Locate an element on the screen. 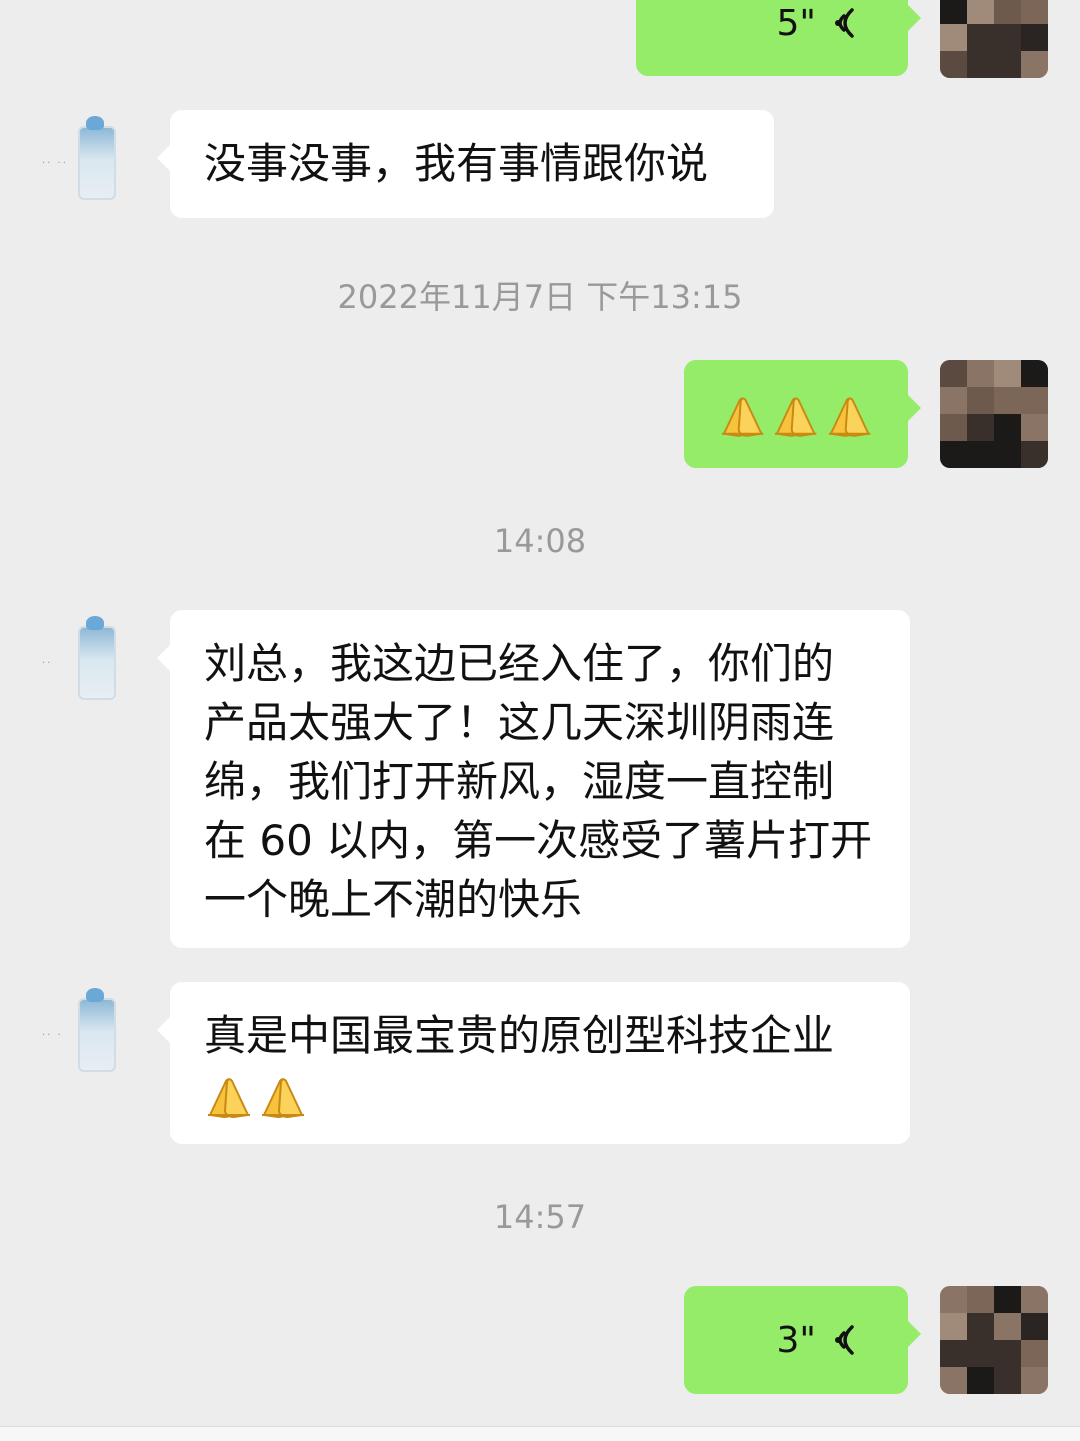 This screenshot has width=1080, height=1441. voice-duration: 3" is located at coordinates (796, 1340).